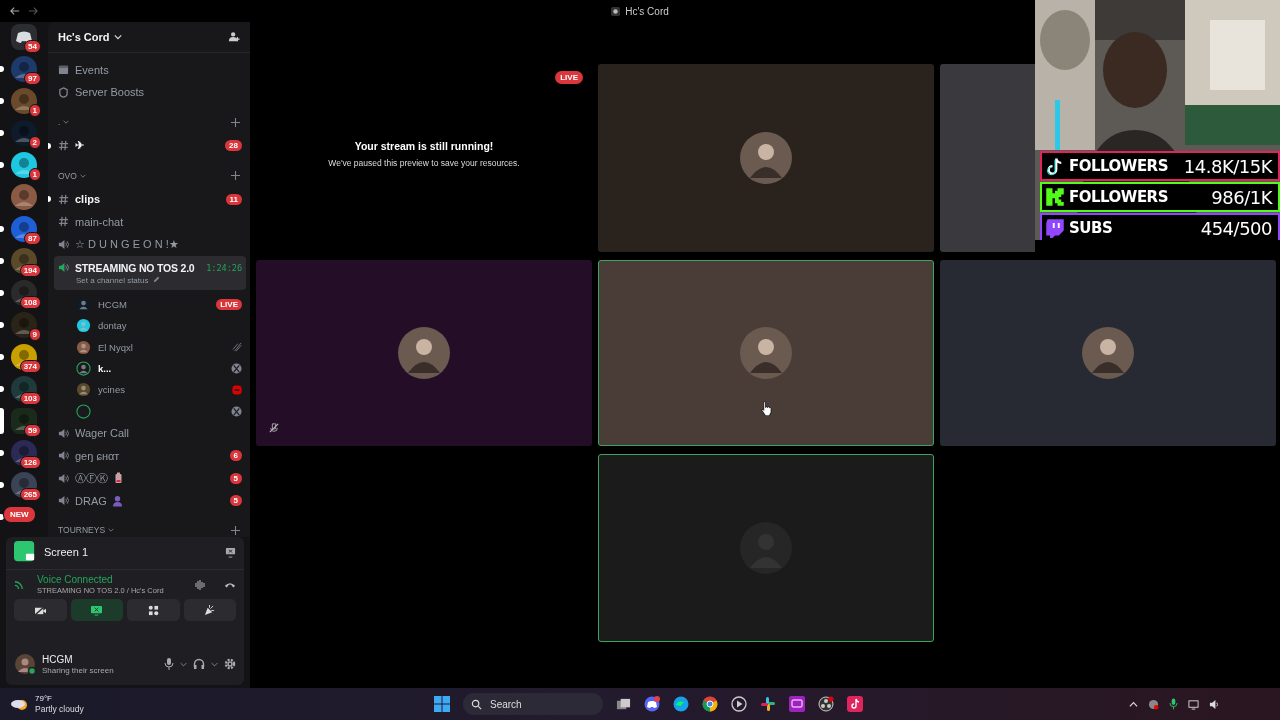 The image size is (1280, 720). What do you see at coordinates (797, 704) in the screenshot?
I see `chat-app-icon` at bounding box center [797, 704].